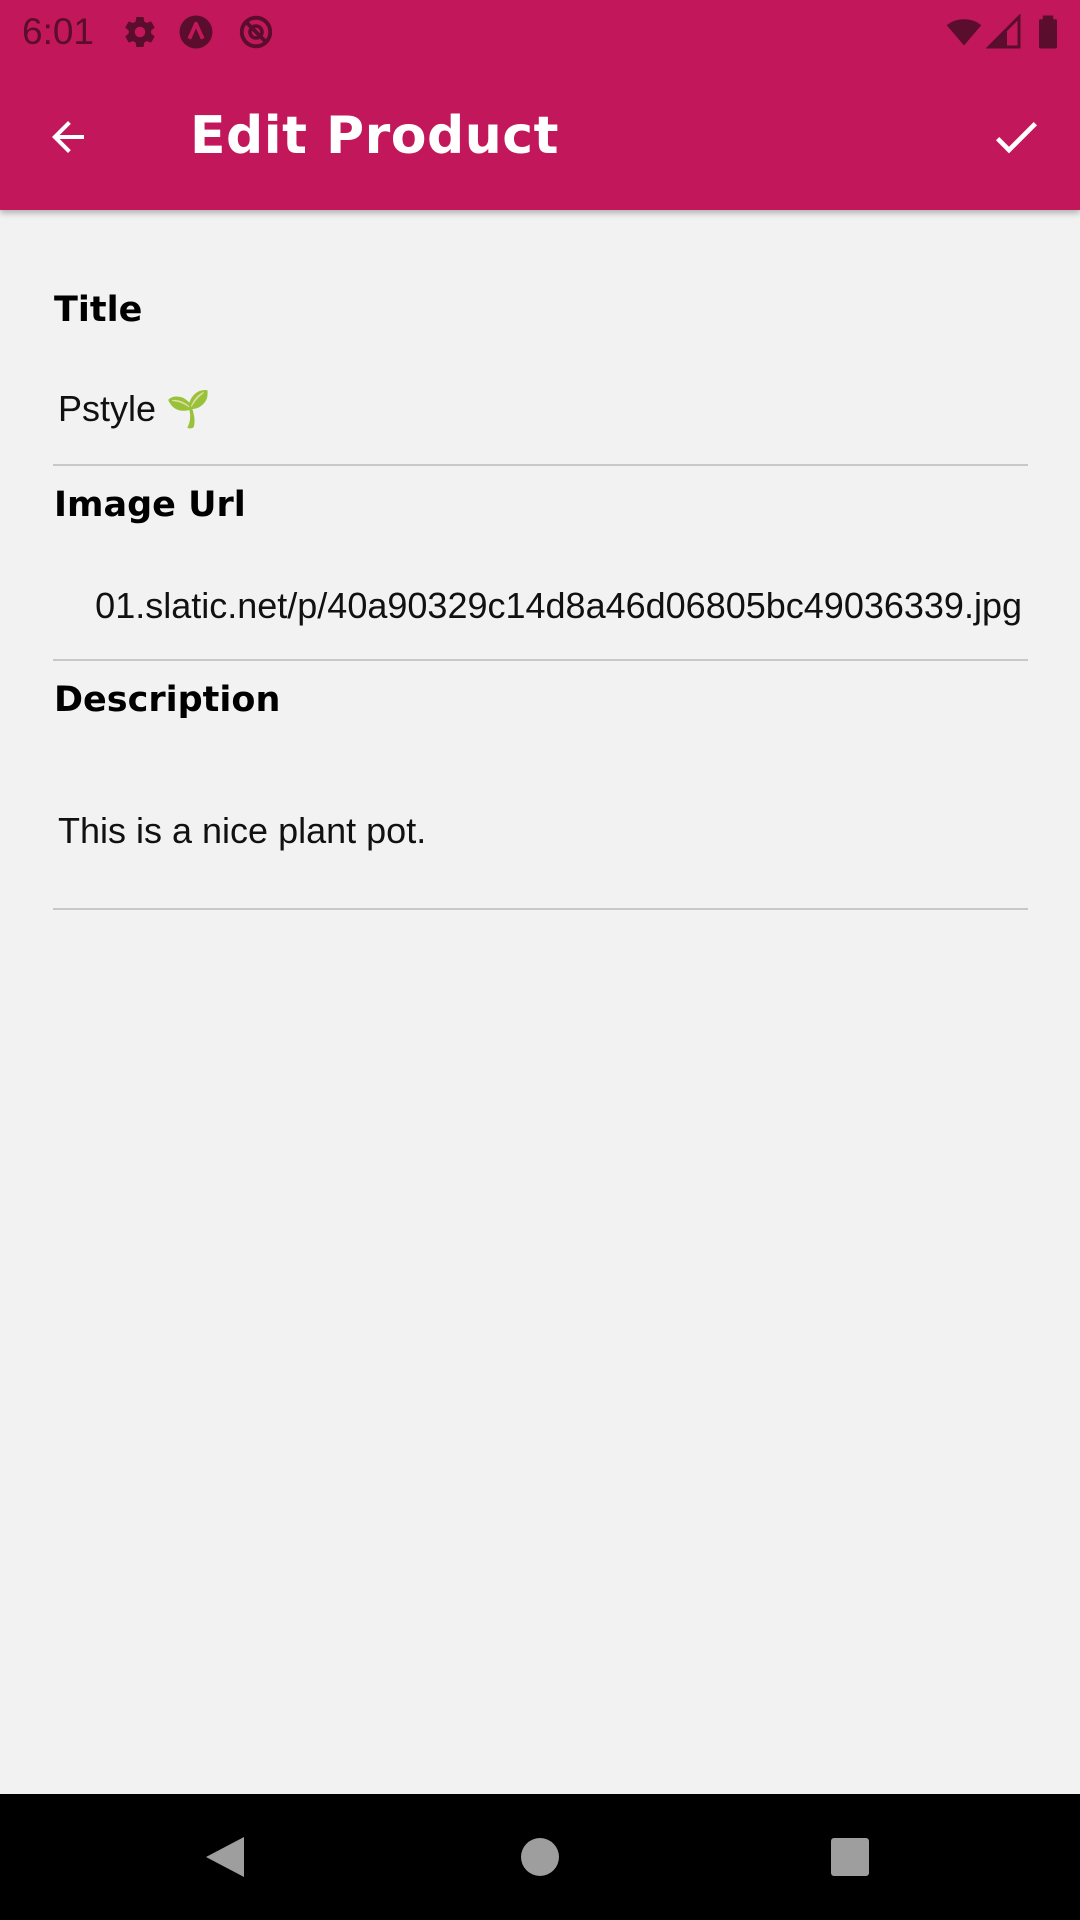  Describe the element at coordinates (140, 32) in the screenshot. I see `settings-icon` at that location.